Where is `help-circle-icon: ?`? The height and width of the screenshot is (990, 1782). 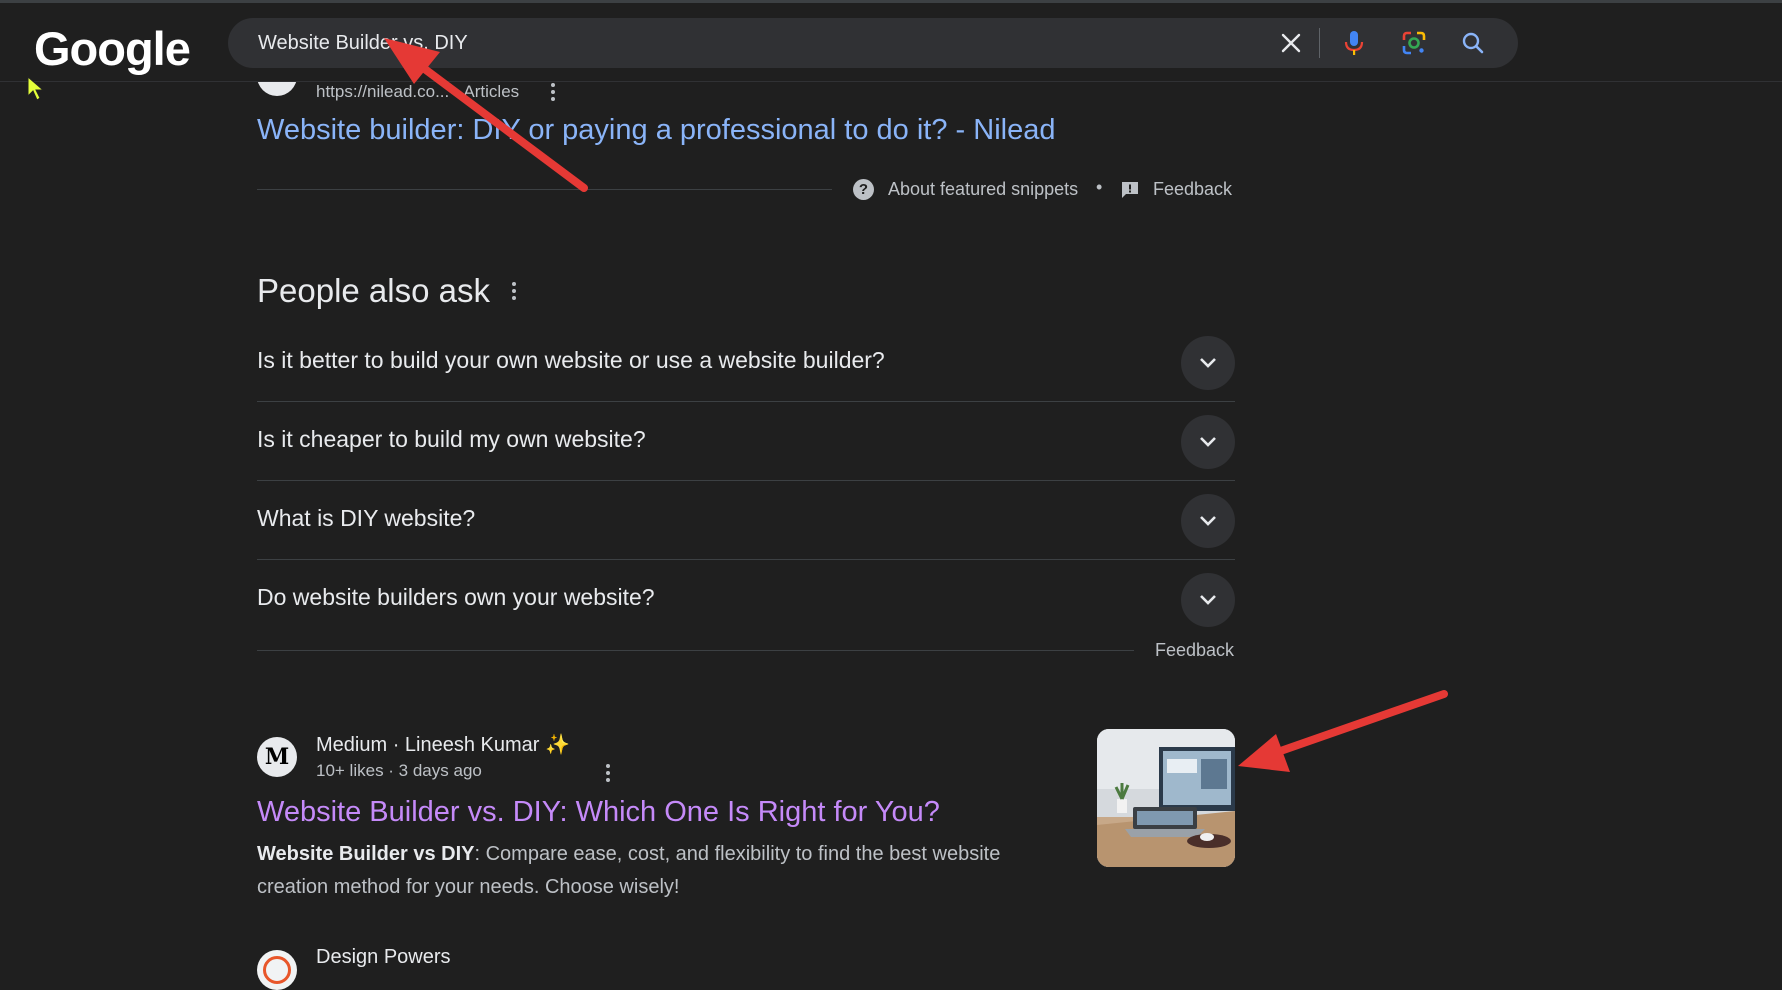 help-circle-icon: ? is located at coordinates (863, 189).